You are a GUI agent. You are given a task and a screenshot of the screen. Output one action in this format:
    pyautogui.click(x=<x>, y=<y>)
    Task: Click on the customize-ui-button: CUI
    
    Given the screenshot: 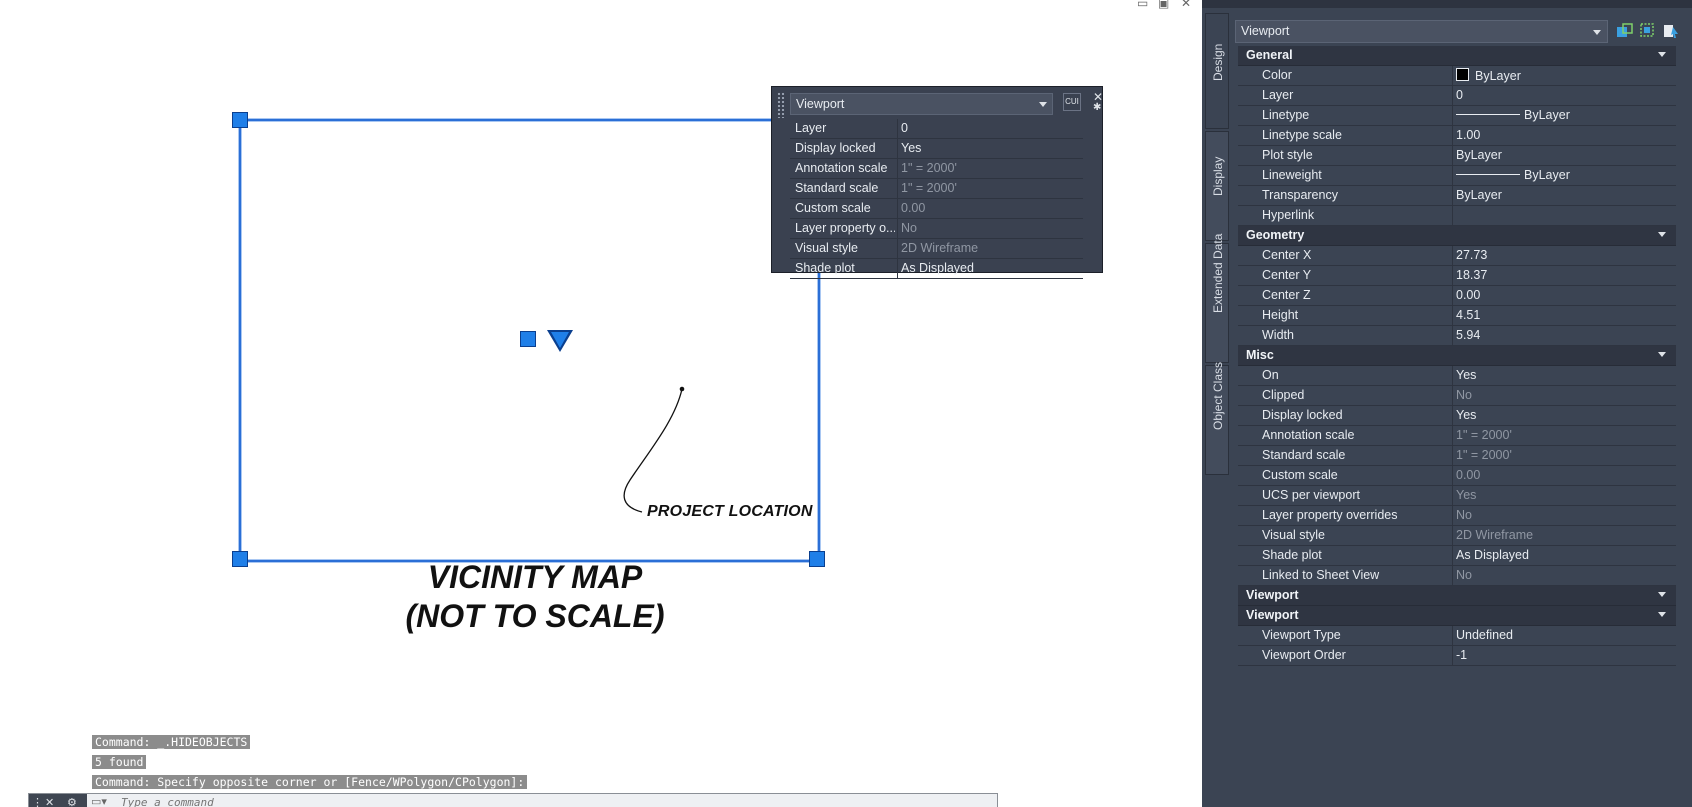 What is the action you would take?
    pyautogui.click(x=1072, y=102)
    